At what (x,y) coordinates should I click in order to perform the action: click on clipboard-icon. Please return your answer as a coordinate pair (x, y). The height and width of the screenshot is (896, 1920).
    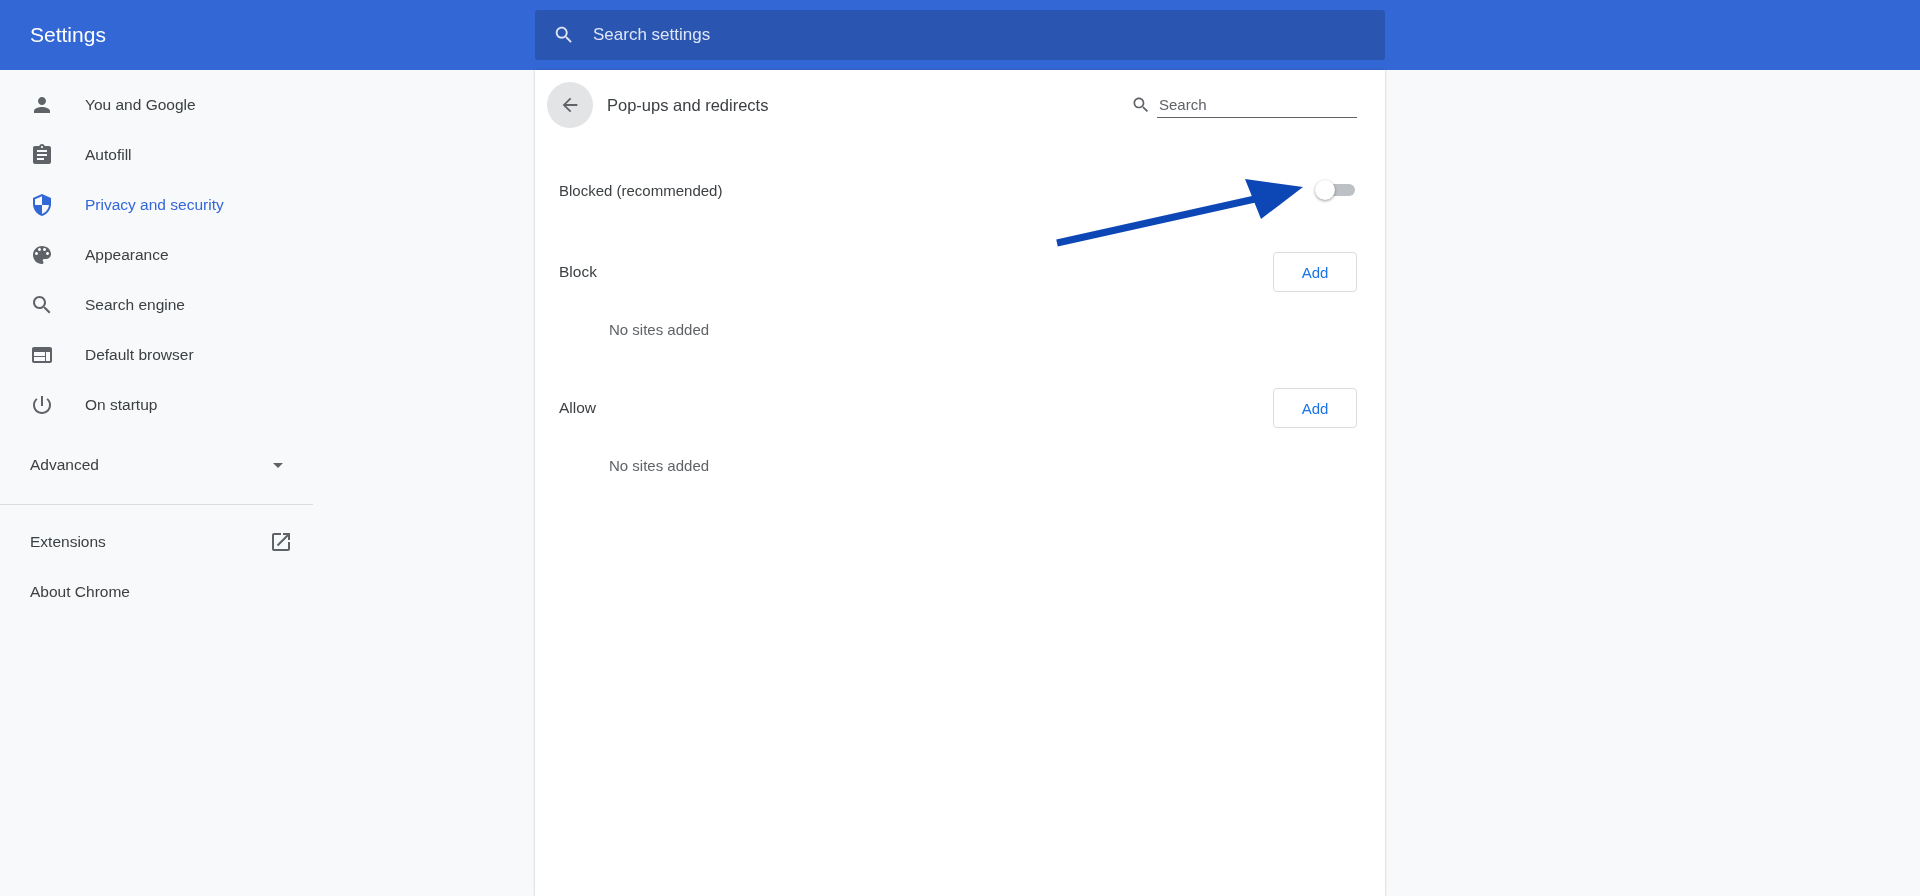
    Looking at the image, I should click on (42, 155).